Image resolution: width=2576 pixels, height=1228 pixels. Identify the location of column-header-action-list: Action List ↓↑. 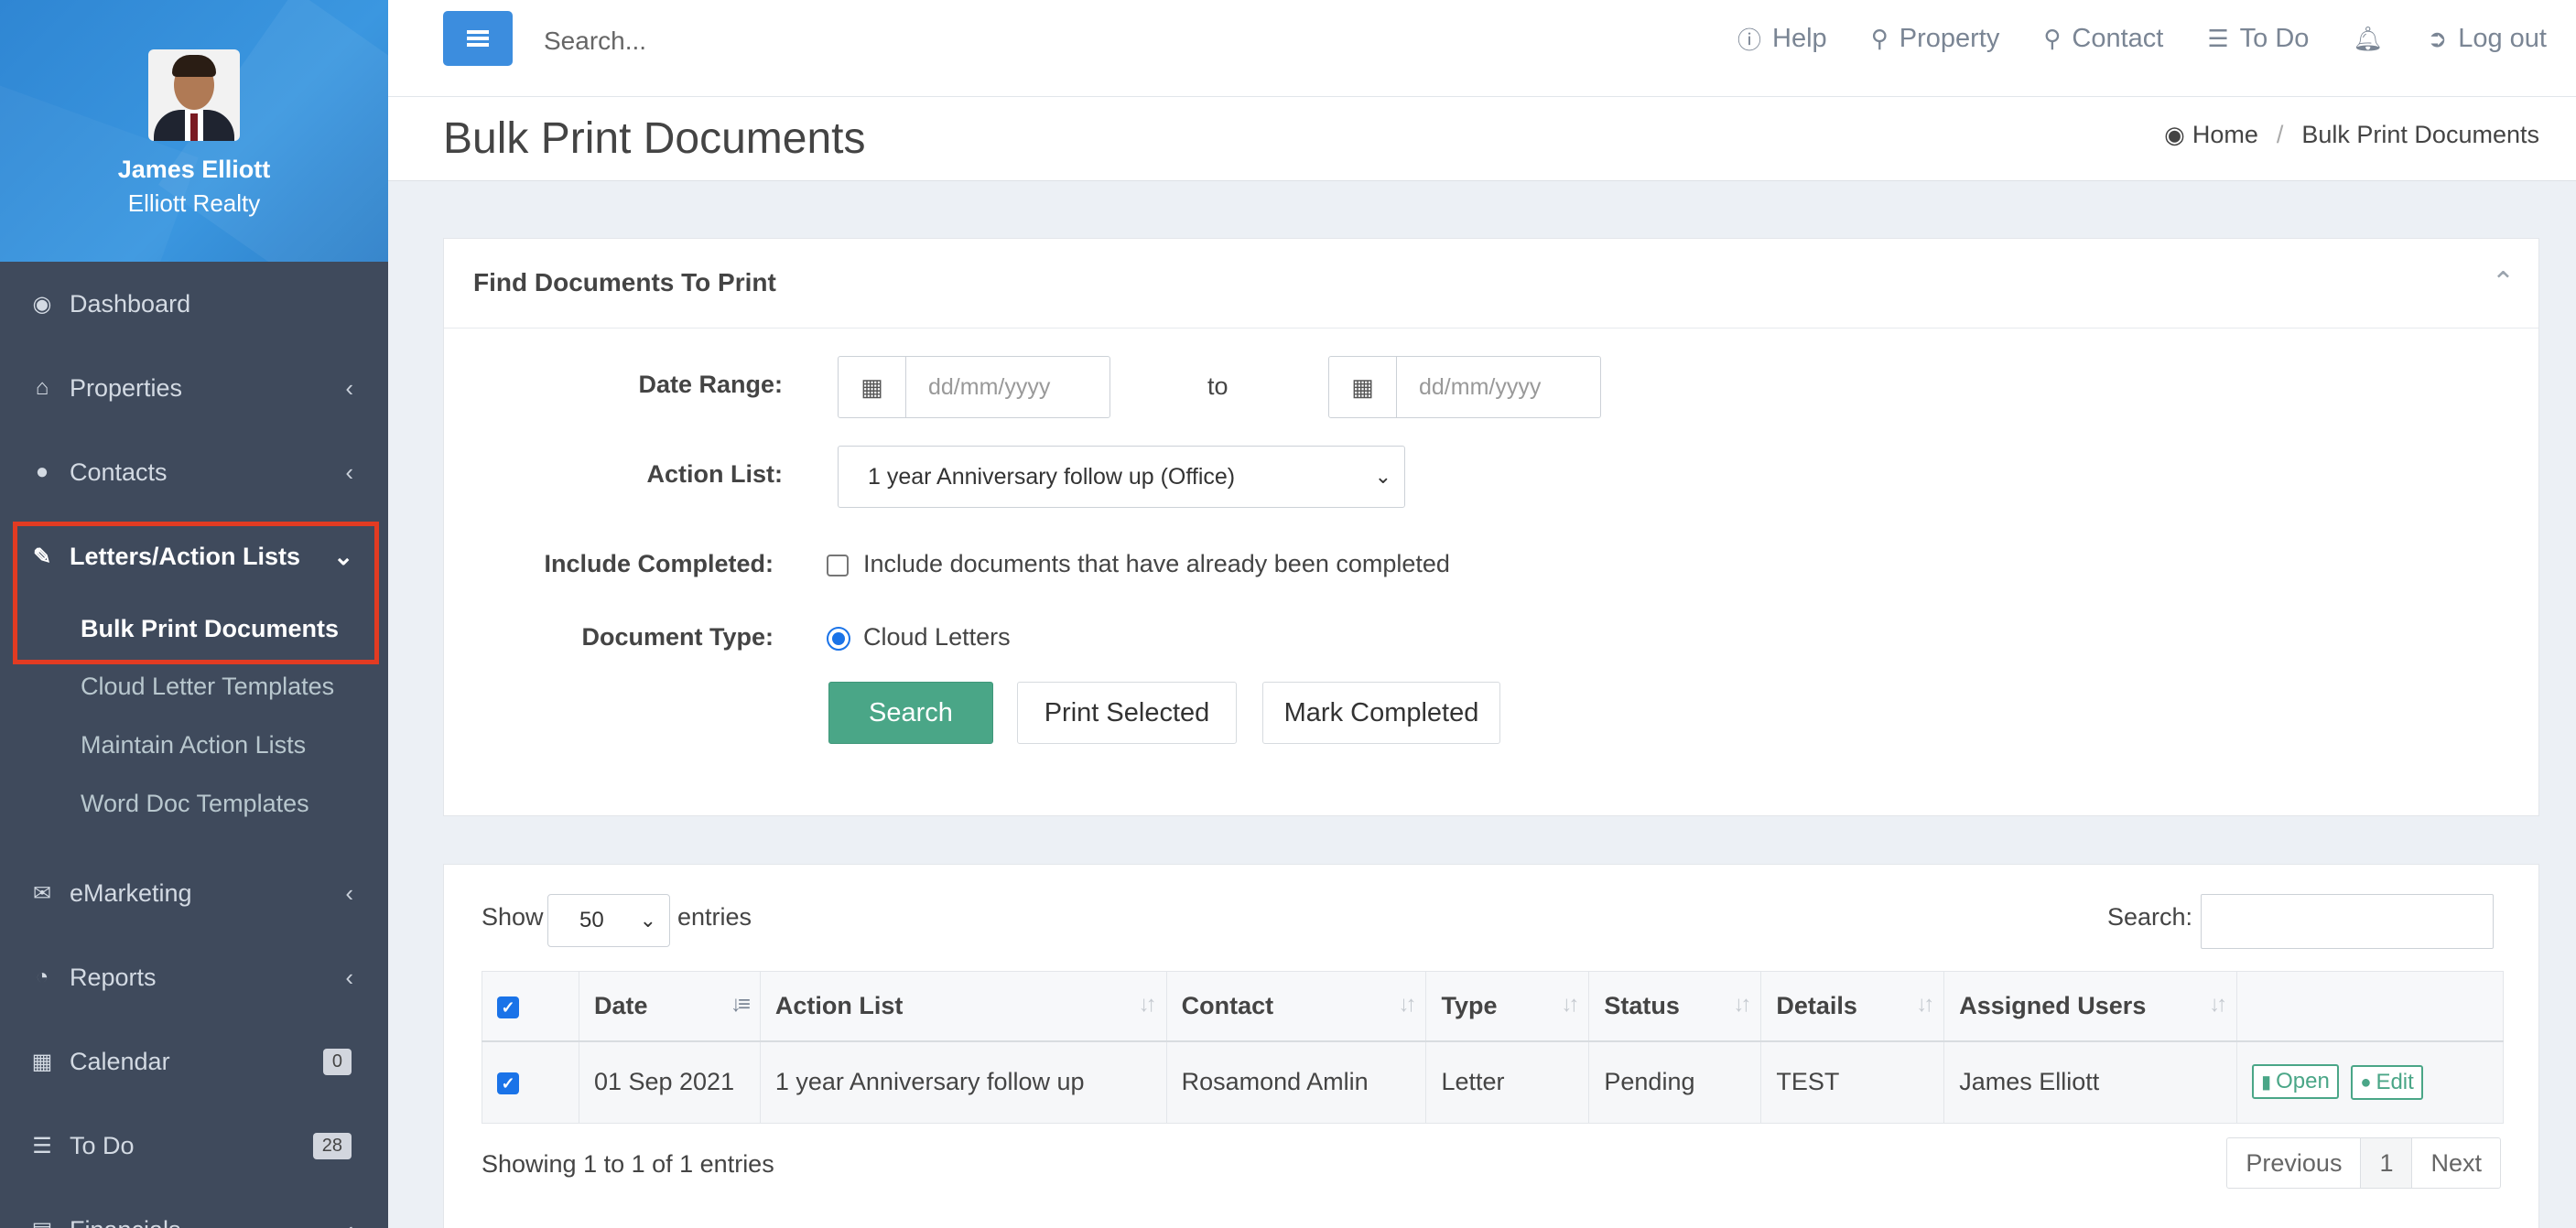
(963, 1006).